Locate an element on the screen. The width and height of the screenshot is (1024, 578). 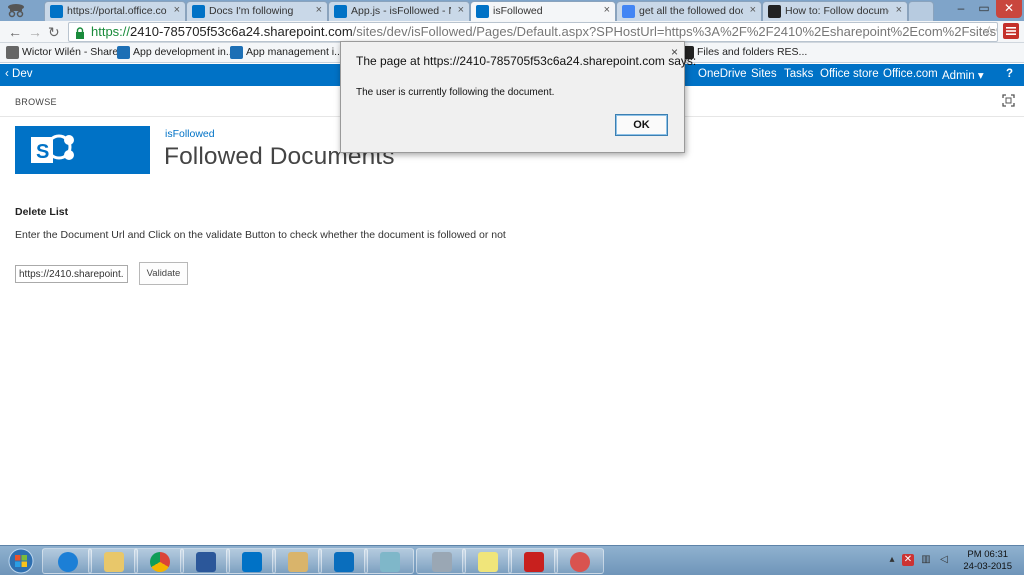
taskbar-chrome is located at coordinates (159, 561).